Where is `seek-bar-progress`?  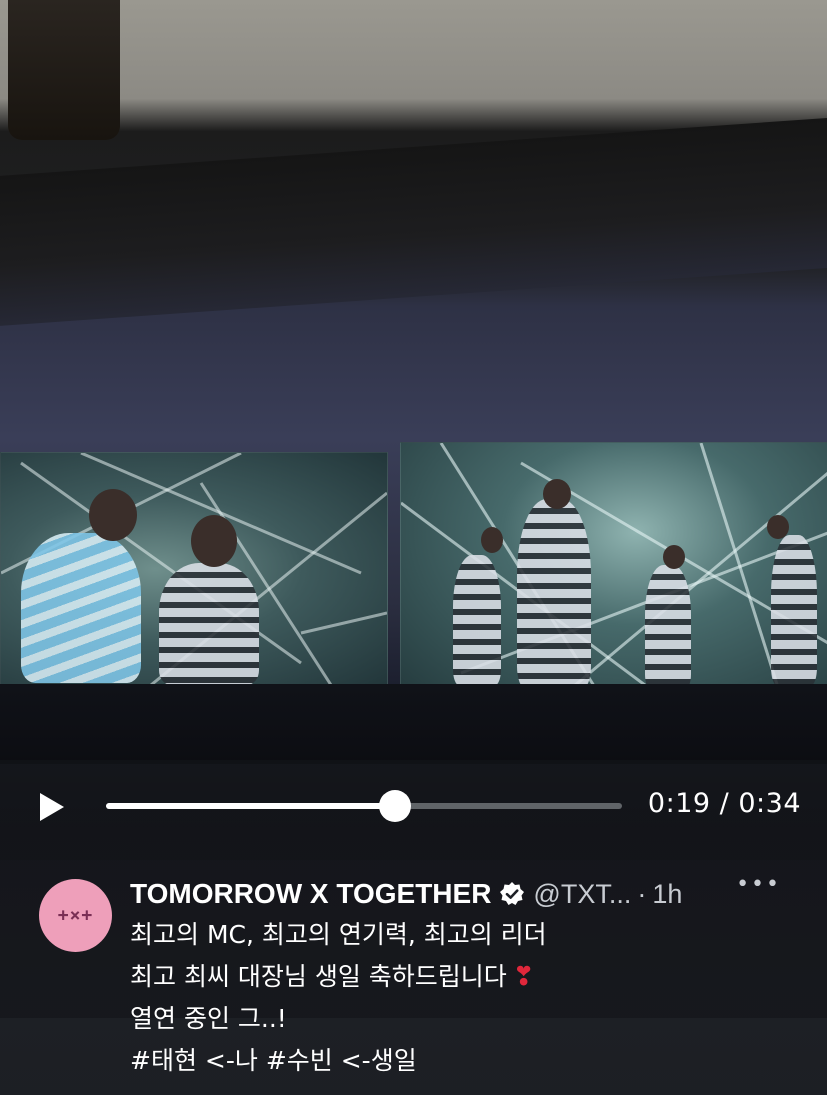
seek-bar-progress is located at coordinates (250, 806).